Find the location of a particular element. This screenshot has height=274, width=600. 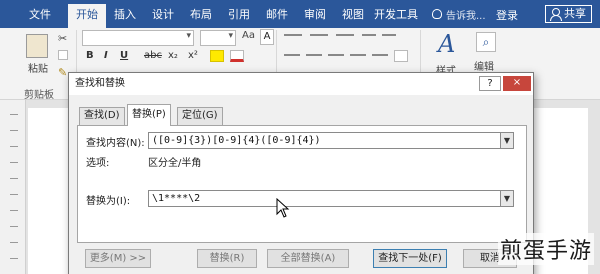

superscript-button: x² is located at coordinates (193, 55).